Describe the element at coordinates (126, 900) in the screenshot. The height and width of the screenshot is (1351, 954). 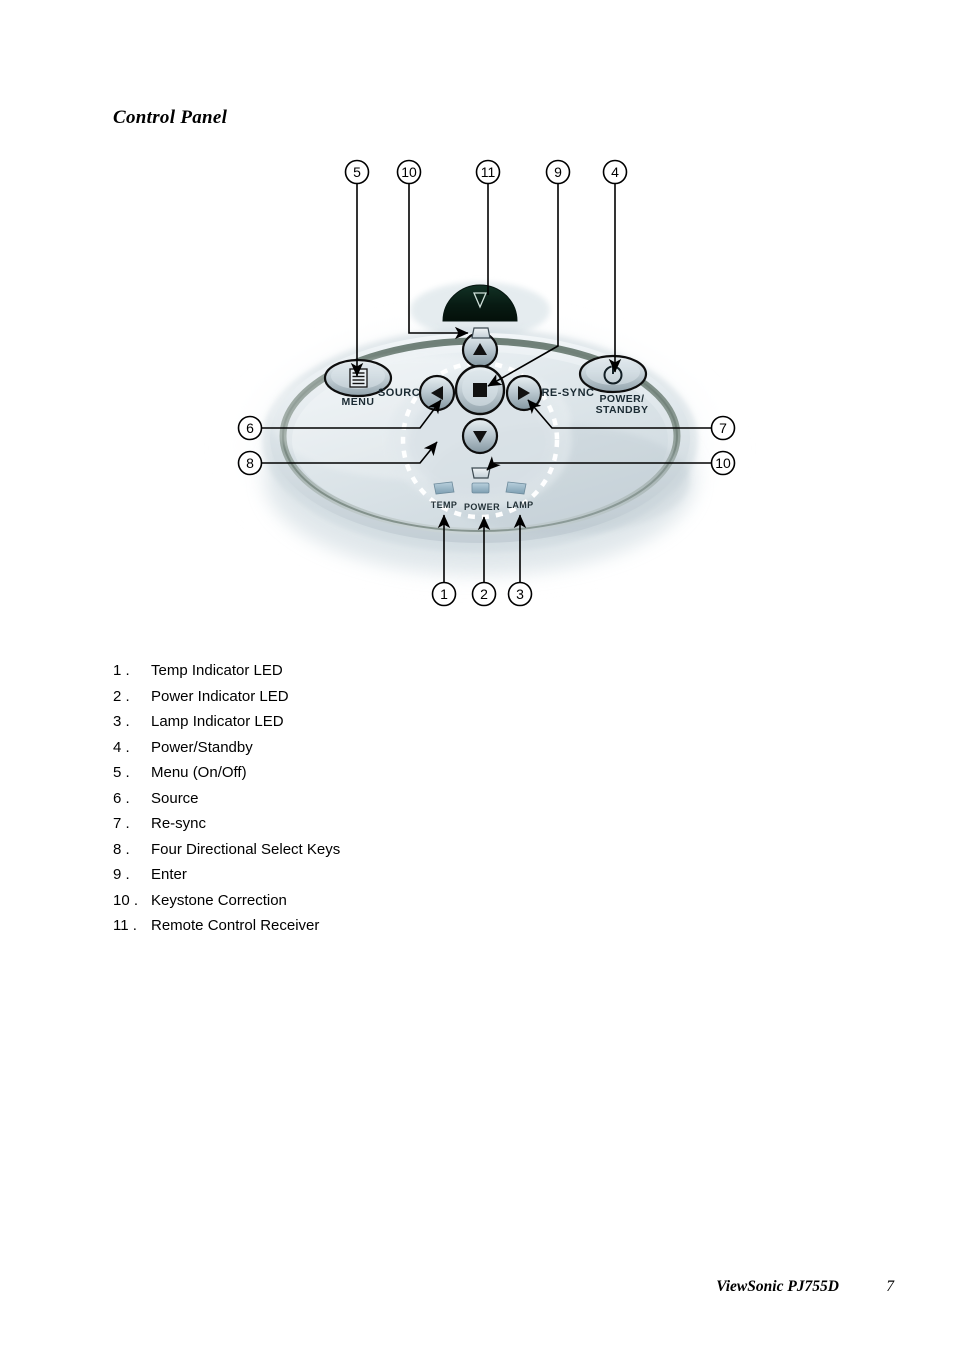
I see `list-item-number: 10 .` at that location.